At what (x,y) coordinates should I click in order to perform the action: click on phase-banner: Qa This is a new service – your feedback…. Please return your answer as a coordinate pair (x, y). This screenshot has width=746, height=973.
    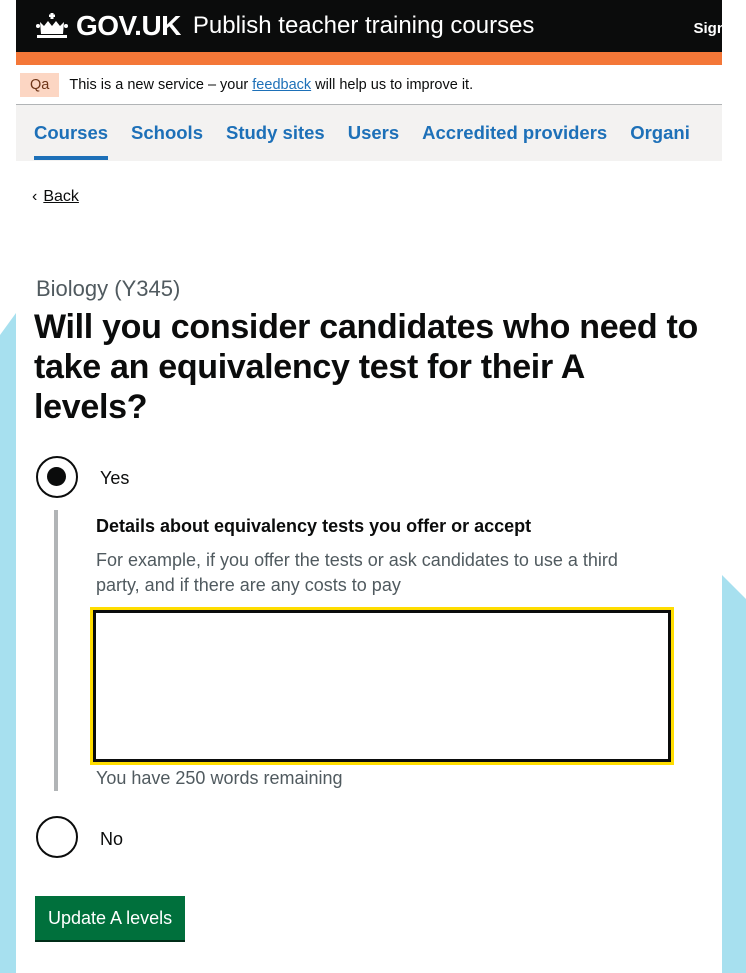
    Looking at the image, I should click on (369, 85).